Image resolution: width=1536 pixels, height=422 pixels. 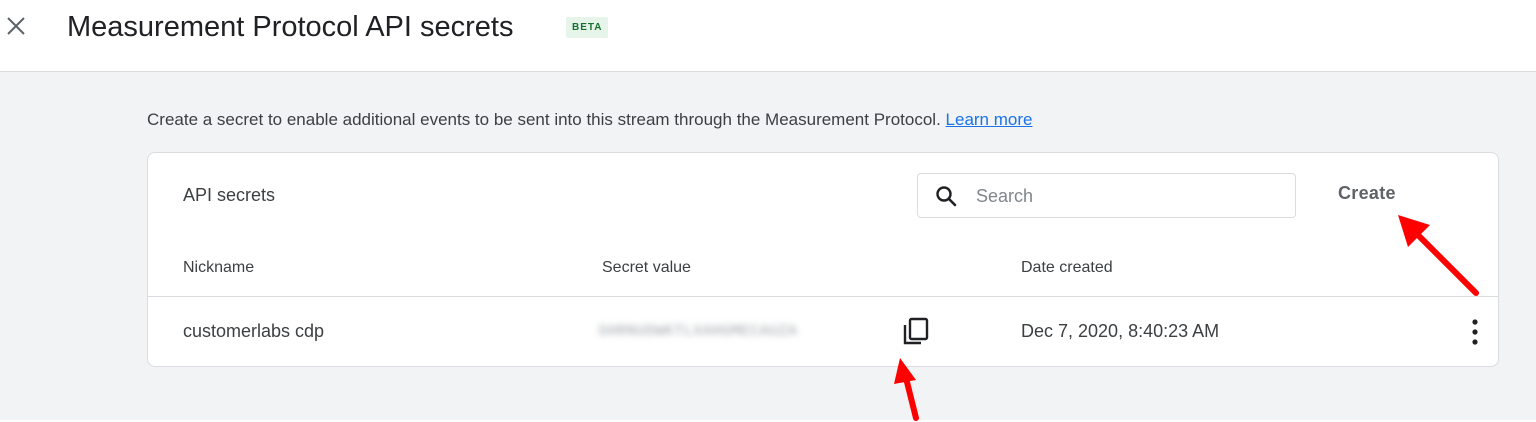 I want to click on create-button: Create, so click(x=1367, y=193).